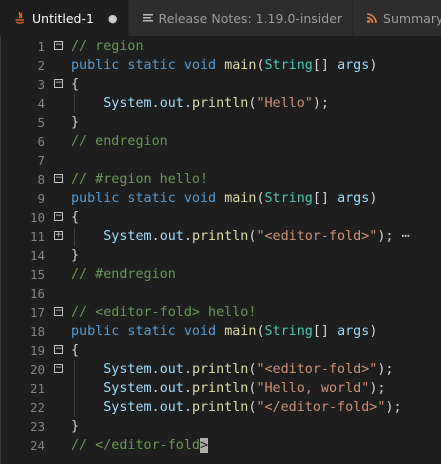  I want to click on code-line: 3−{, so click(221, 84).